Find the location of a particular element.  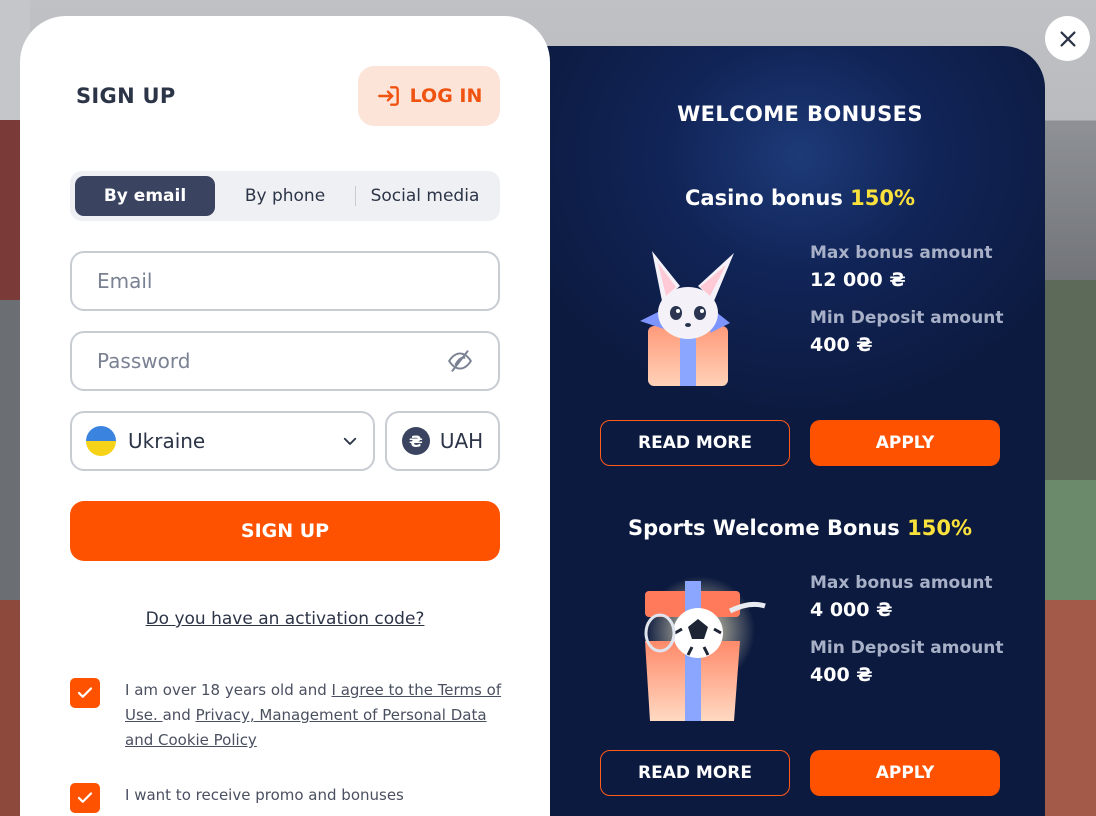

casino-bonus-title: Casino bonus 150% is located at coordinates (800, 198).